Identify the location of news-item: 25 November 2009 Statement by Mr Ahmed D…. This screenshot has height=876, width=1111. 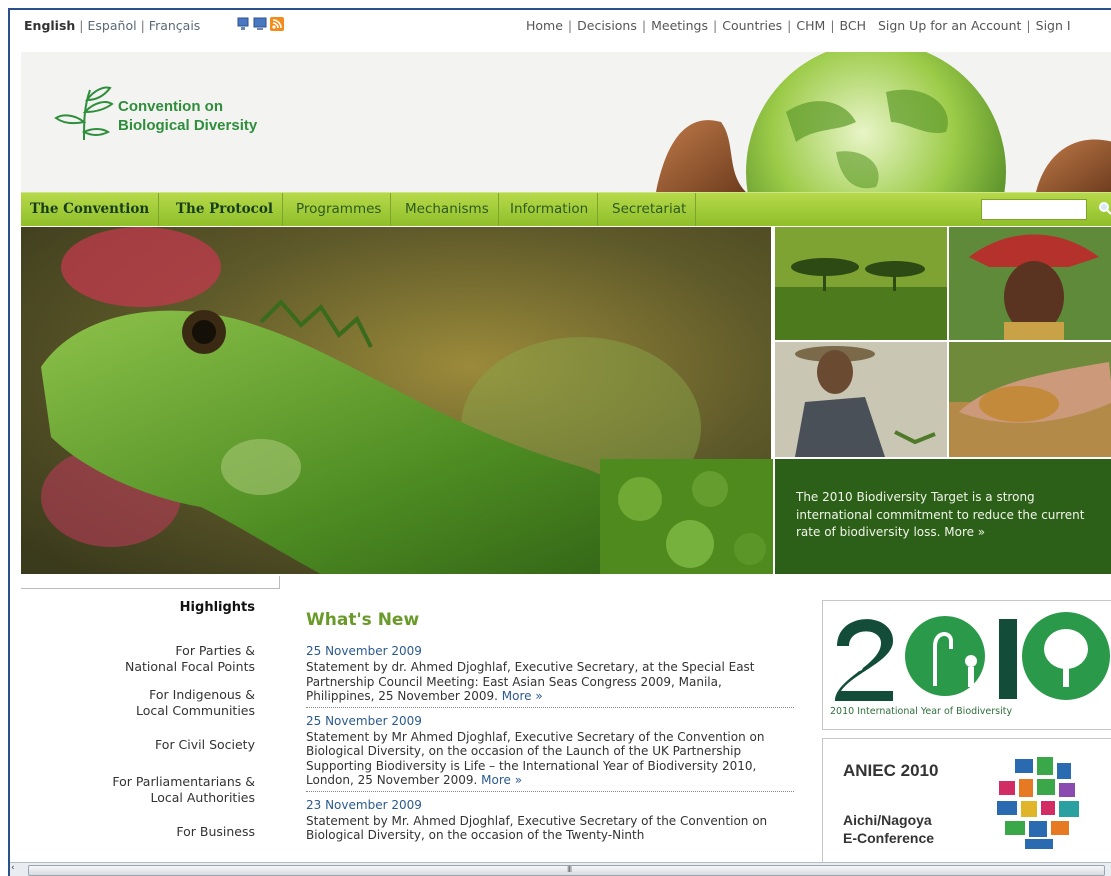
(550, 753).